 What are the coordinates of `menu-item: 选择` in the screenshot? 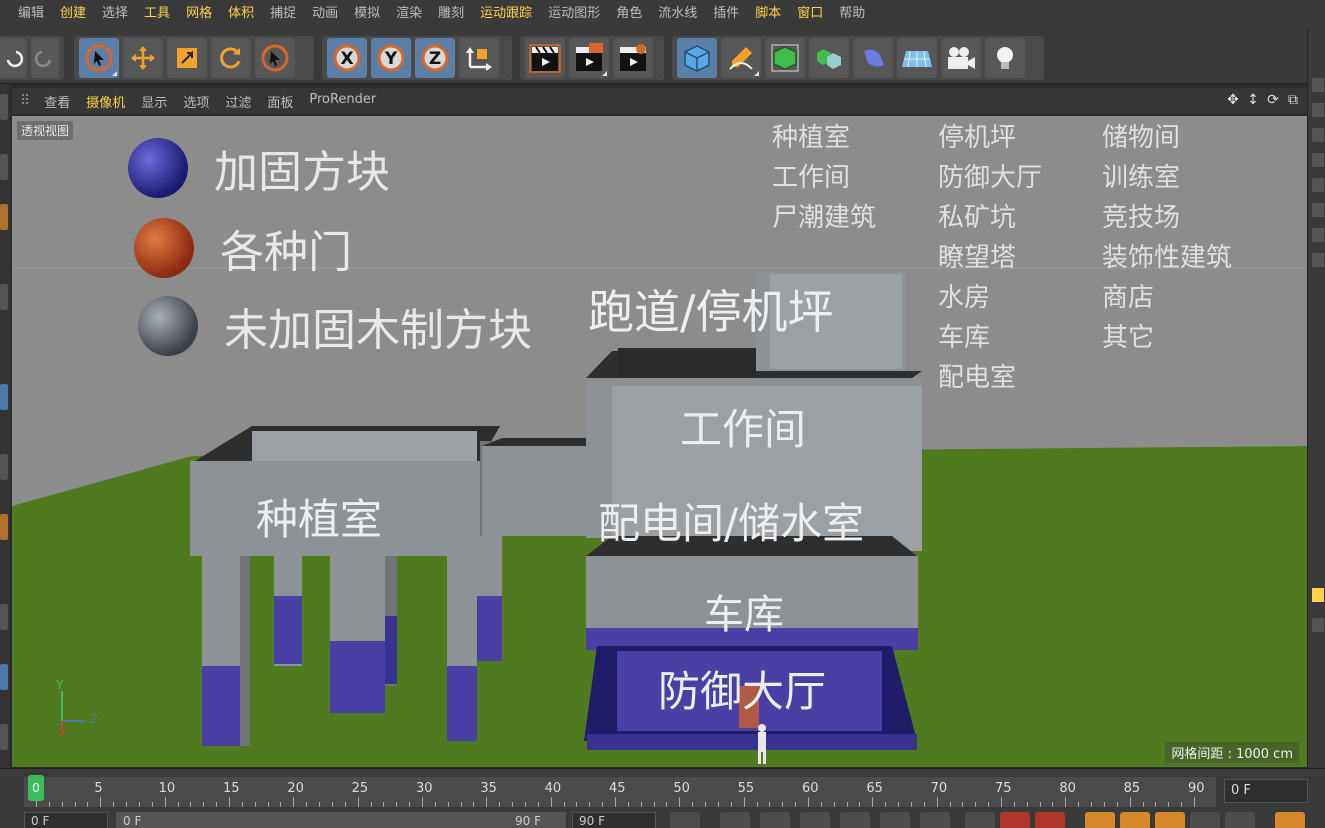 It's located at (115, 14).